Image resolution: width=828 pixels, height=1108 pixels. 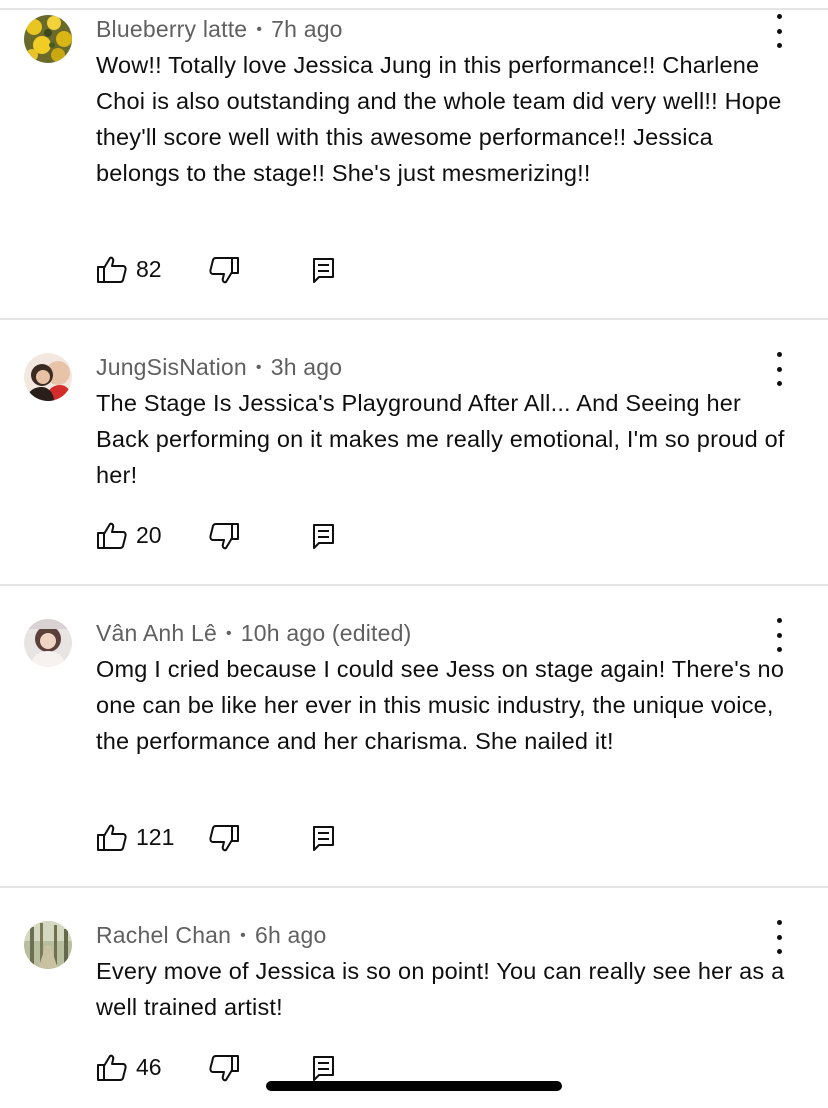 I want to click on comment-meta: Vân Anh Lê • 10h ago (edited), so click(x=253, y=633).